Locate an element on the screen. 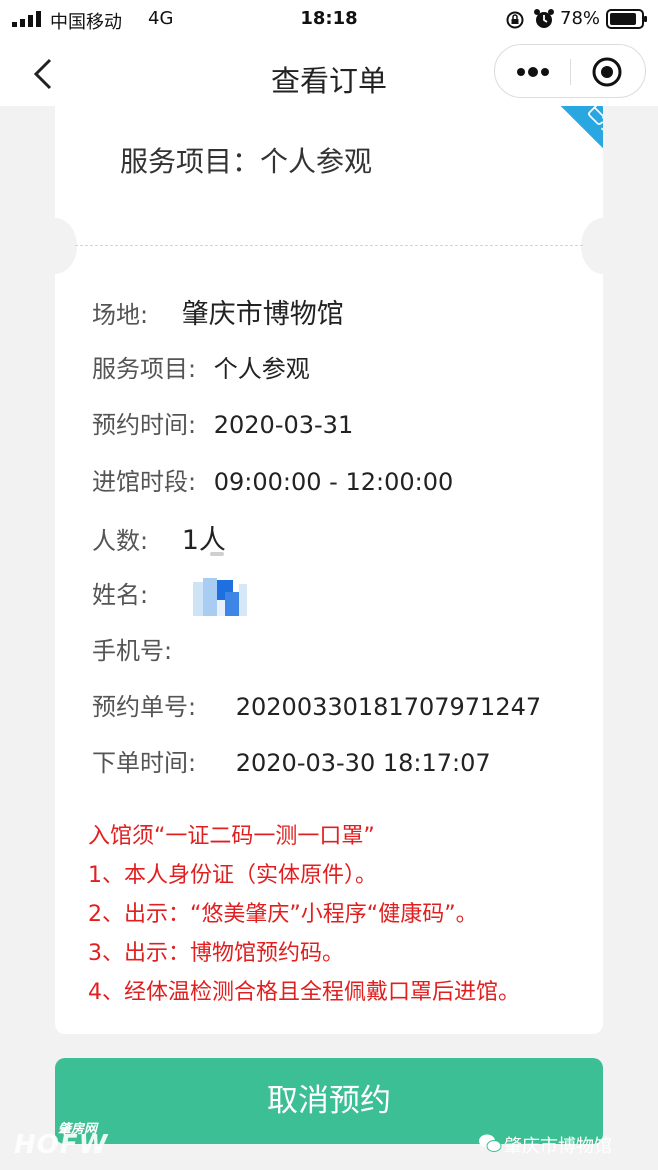 The image size is (658, 1170). order-no-label: 预约单号: is located at coordinates (144, 707).